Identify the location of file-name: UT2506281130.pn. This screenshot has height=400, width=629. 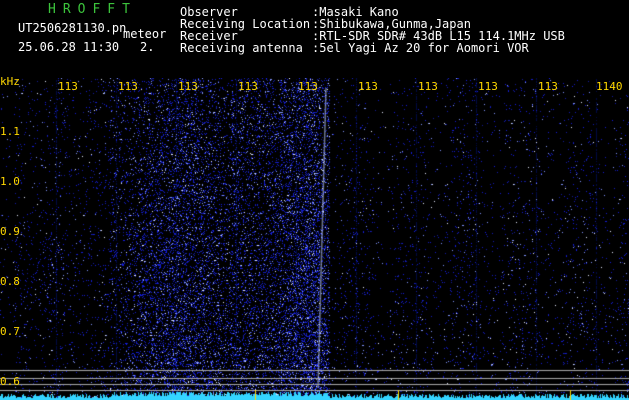
(72, 28).